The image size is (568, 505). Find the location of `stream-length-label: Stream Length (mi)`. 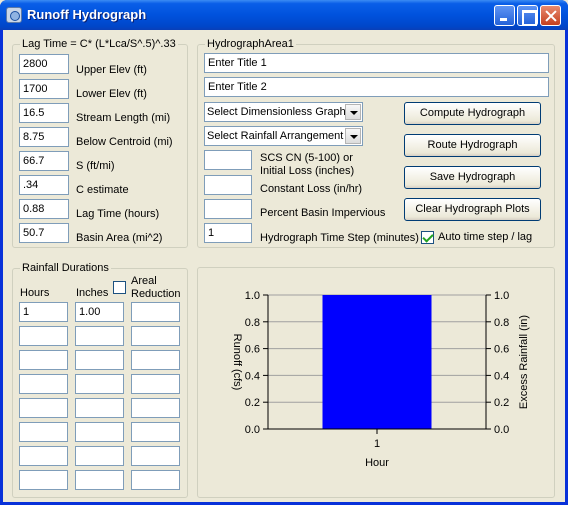

stream-length-label: Stream Length (mi) is located at coordinates (123, 118).